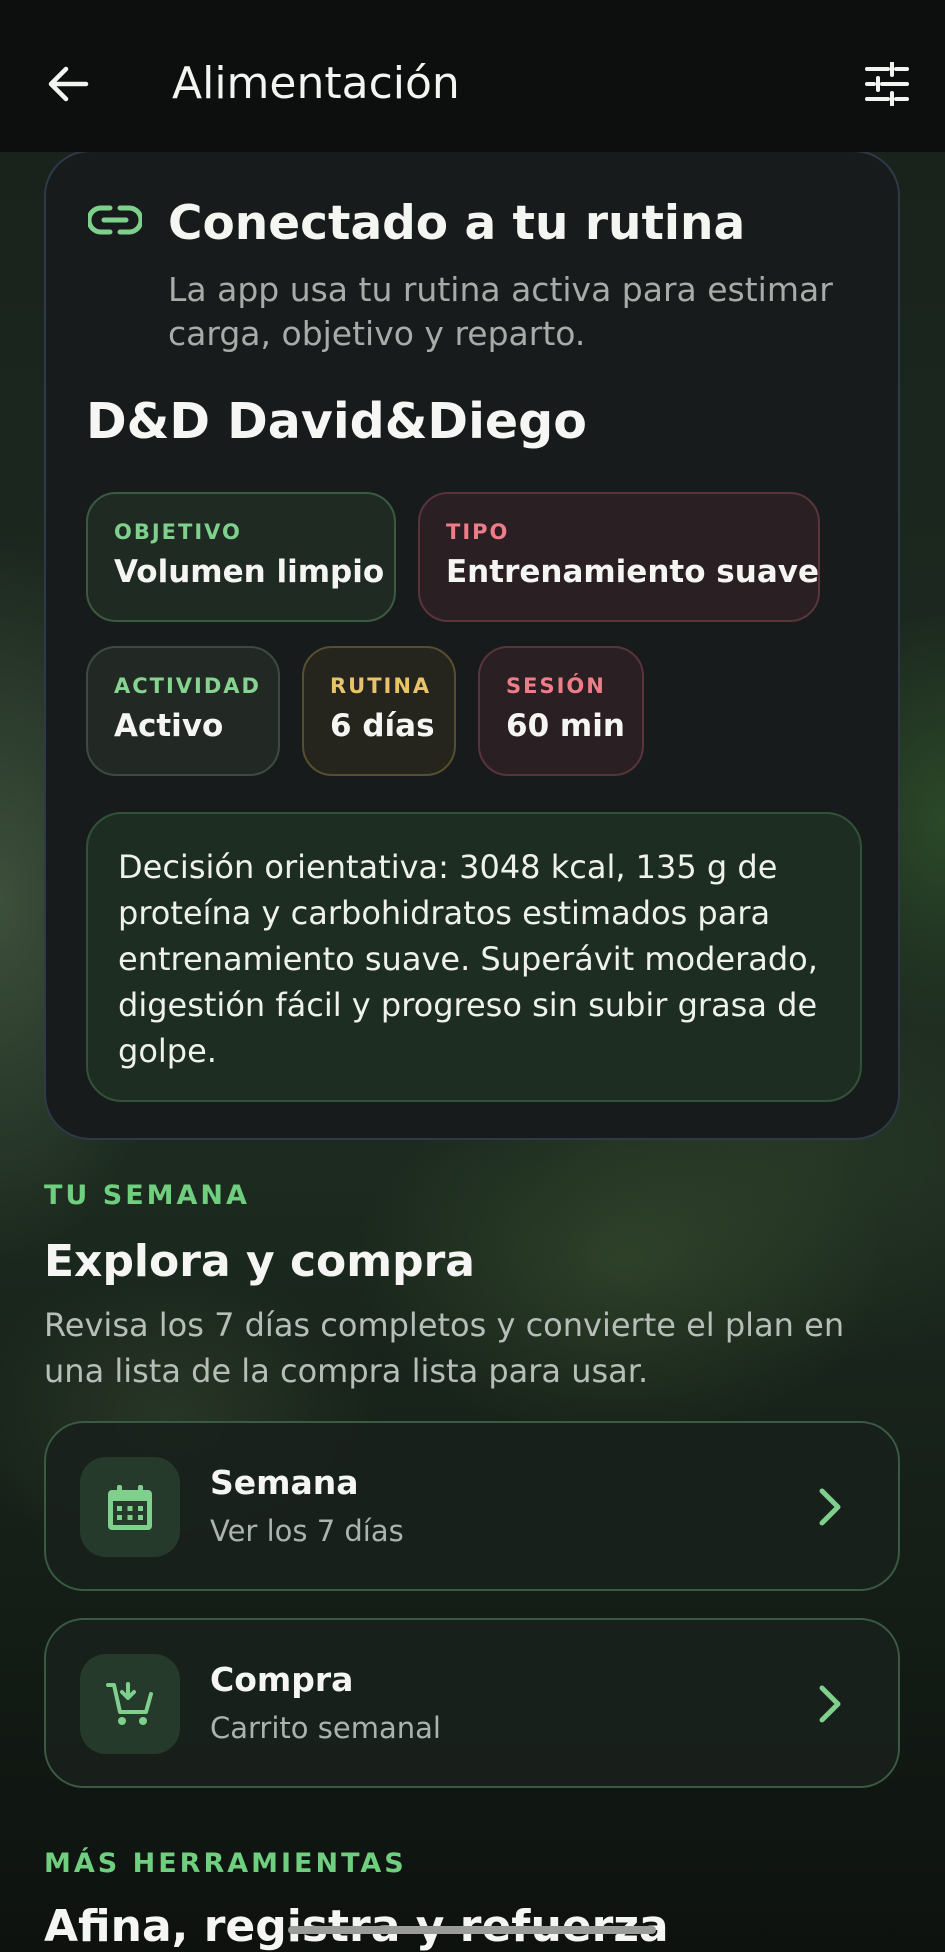 This screenshot has width=945, height=1952. I want to click on cart-add-icon, so click(129, 1703).